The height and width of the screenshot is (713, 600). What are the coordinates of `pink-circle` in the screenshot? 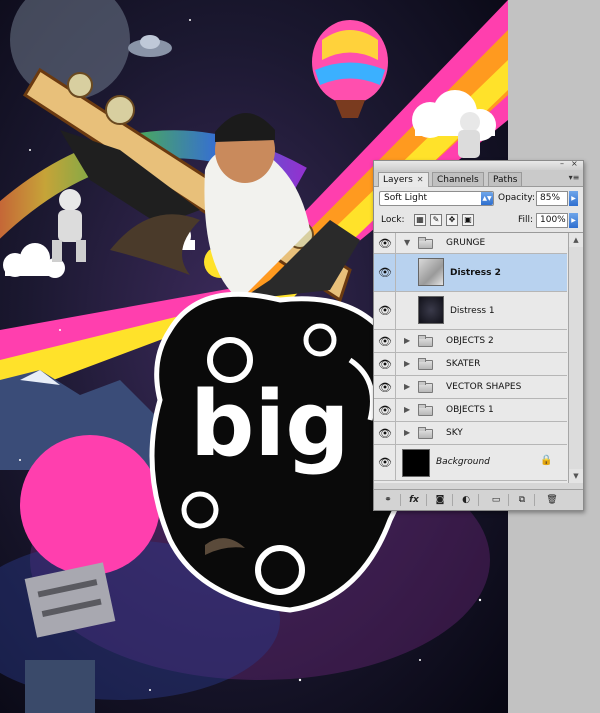 It's located at (90, 505).